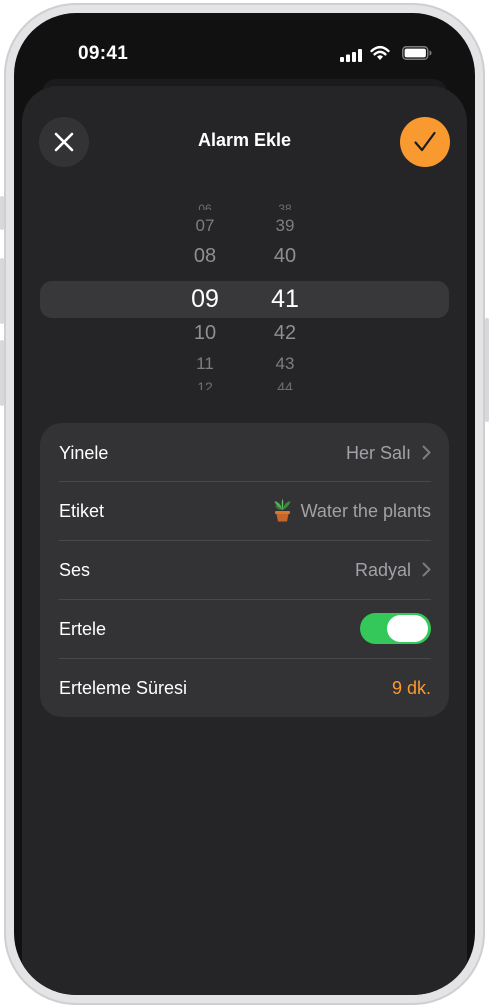  What do you see at coordinates (75, 570) in the screenshot?
I see `sound-label: Ses` at bounding box center [75, 570].